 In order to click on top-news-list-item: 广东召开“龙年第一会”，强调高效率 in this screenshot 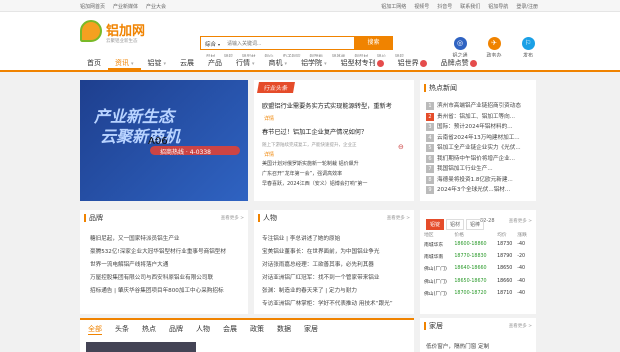, I will do `click(302, 173)`.